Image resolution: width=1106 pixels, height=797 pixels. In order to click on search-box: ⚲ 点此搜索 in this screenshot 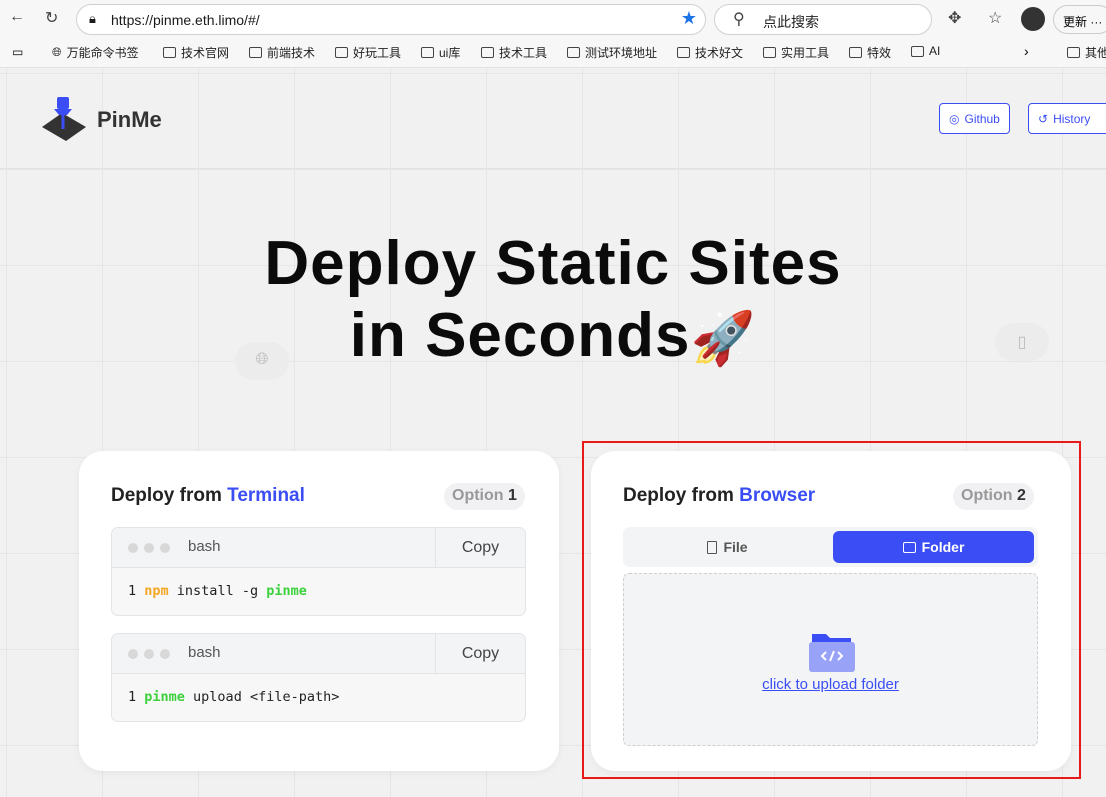, I will do `click(823, 19)`.